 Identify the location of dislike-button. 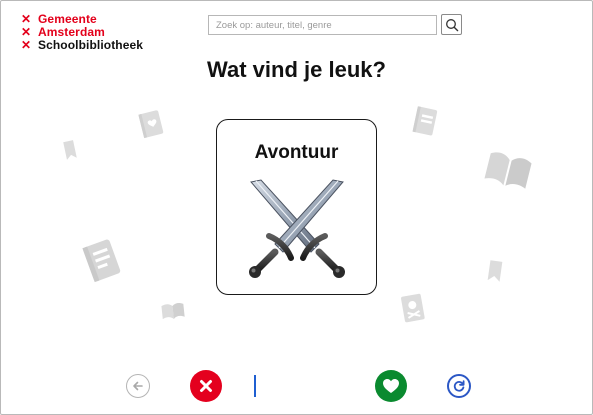
(206, 386).